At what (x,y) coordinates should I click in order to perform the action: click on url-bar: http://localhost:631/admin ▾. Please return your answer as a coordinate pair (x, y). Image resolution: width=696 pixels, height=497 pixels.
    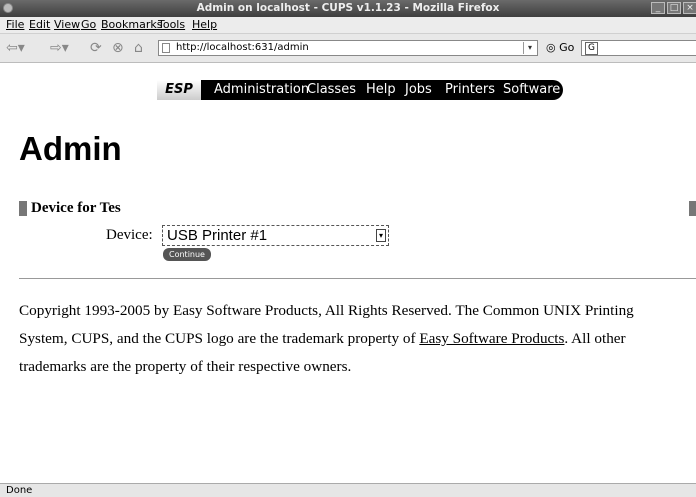
    Looking at the image, I should click on (348, 48).